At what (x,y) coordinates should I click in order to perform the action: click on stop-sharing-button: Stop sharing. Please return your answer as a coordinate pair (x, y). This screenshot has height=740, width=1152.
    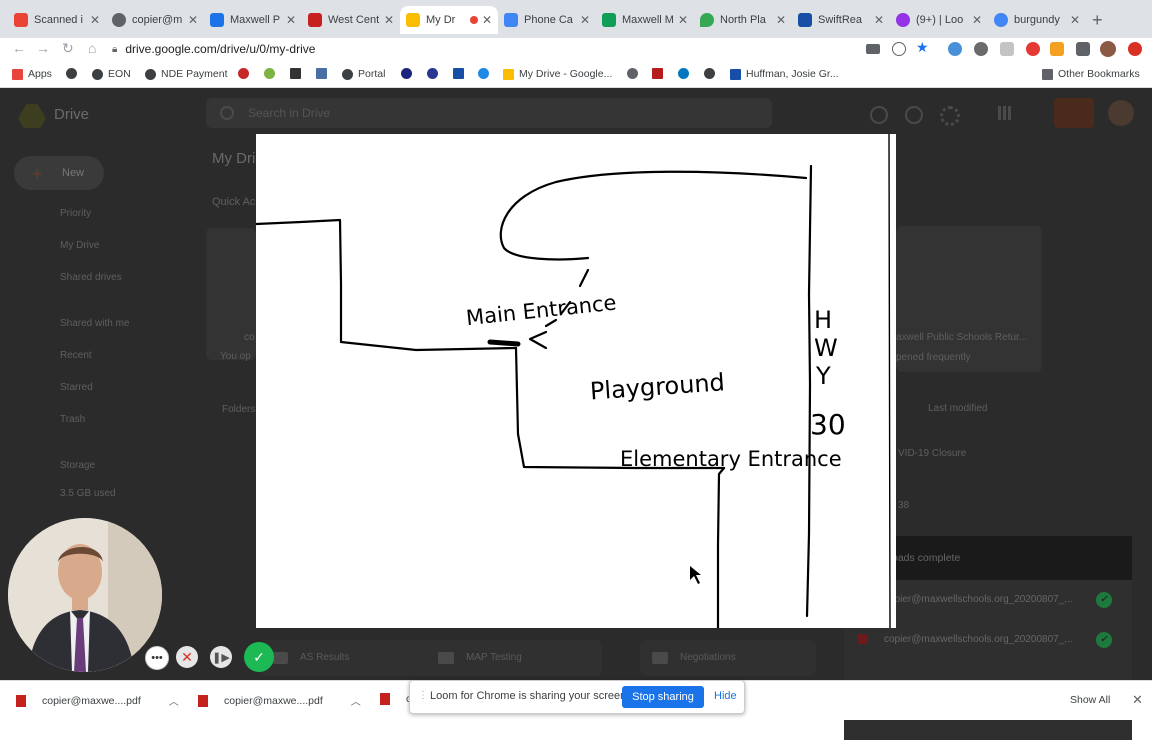
    Looking at the image, I should click on (663, 697).